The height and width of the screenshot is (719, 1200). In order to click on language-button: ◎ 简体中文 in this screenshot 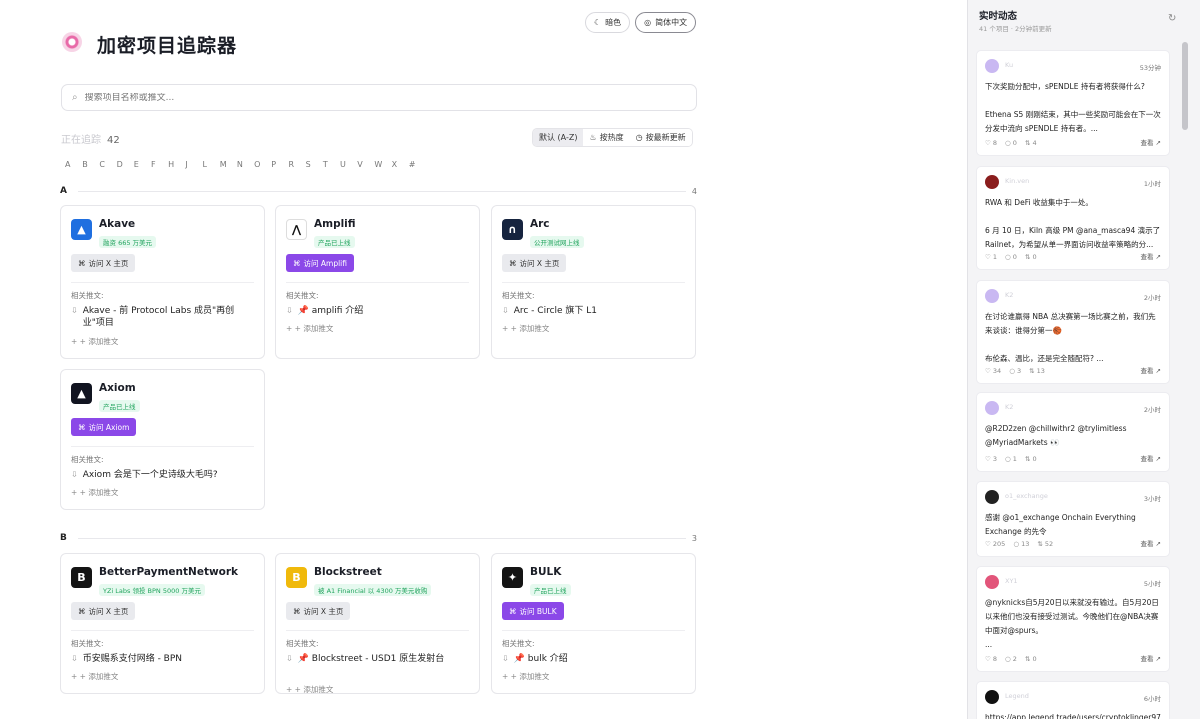, I will do `click(666, 22)`.